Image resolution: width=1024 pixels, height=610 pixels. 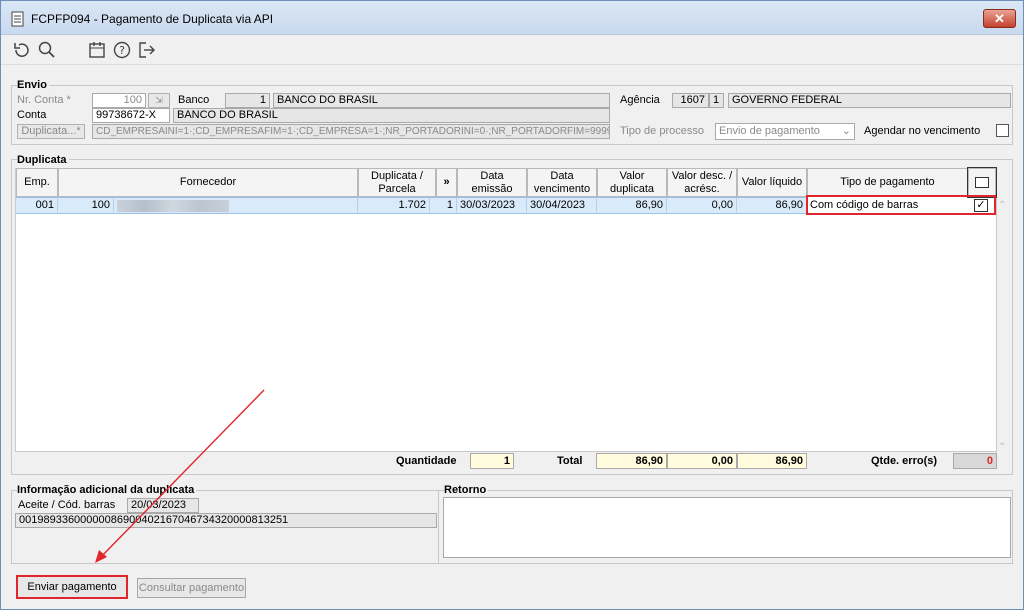 What do you see at coordinates (180, 476) in the screenshot?
I see `annotation-arrow` at bounding box center [180, 476].